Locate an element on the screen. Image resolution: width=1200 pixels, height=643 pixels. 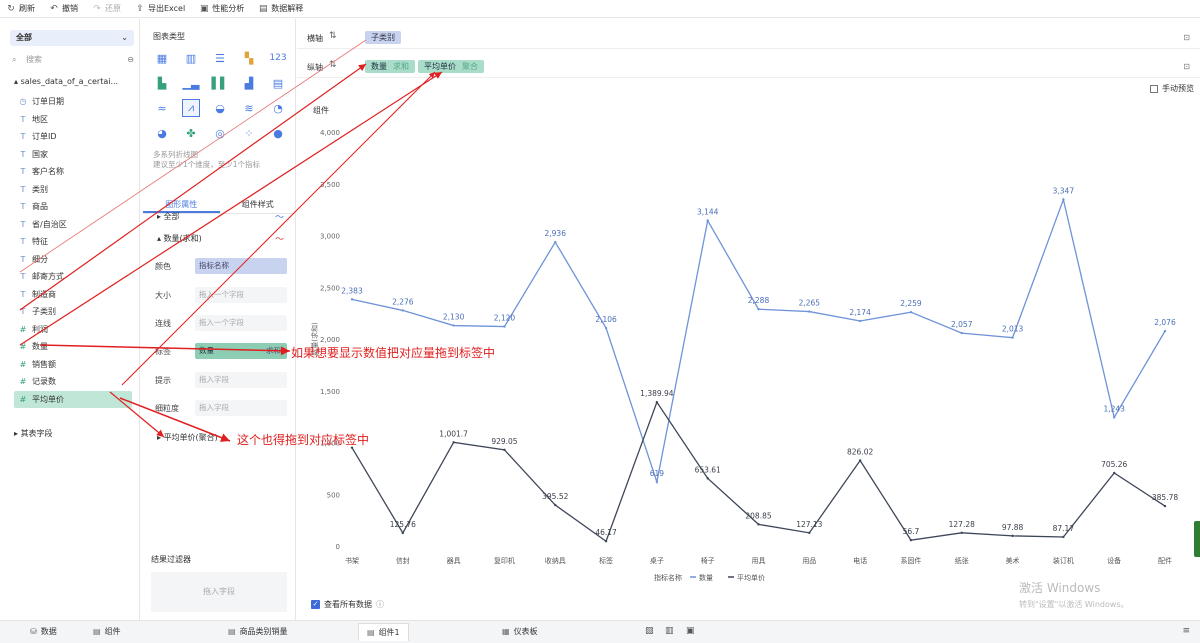
x-axis-pill: 子类别 is located at coordinates (383, 37).